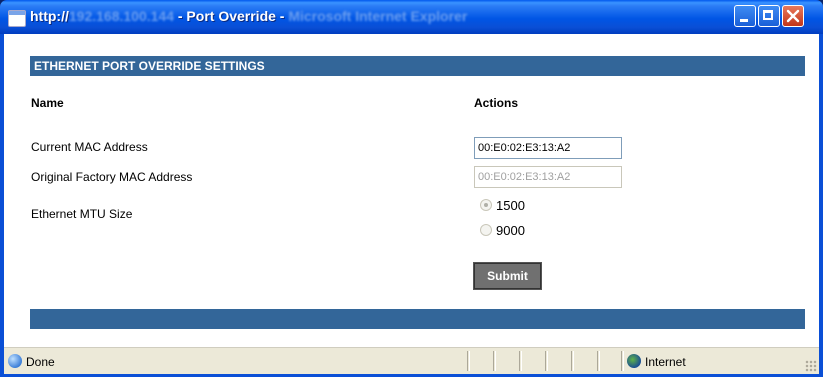 The image size is (823, 377). Describe the element at coordinates (486, 205) in the screenshot. I see `radio-checked-icon` at that location.